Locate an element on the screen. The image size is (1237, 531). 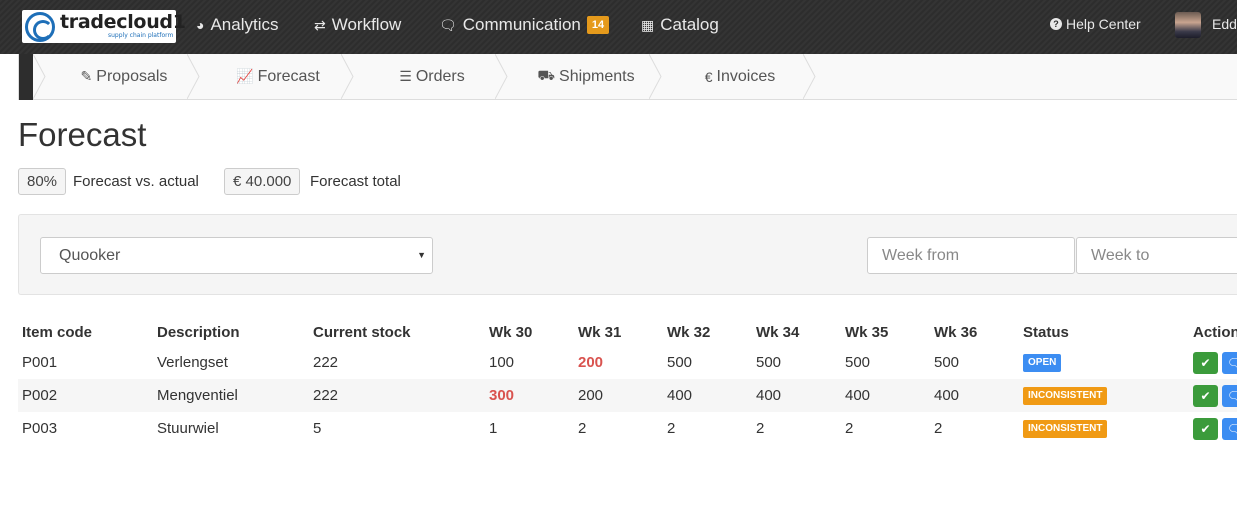
wk30-value: 100 is located at coordinates (502, 362).